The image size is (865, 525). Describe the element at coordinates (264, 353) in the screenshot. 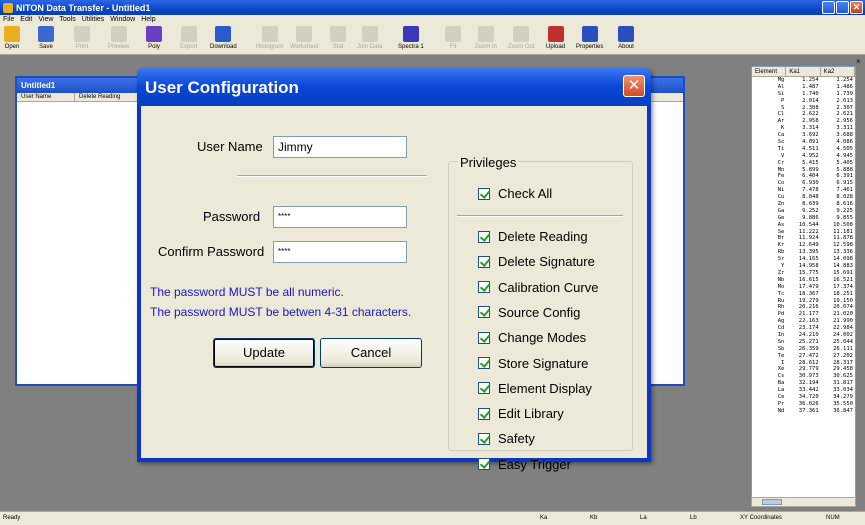

I see `update-button: Update` at that location.